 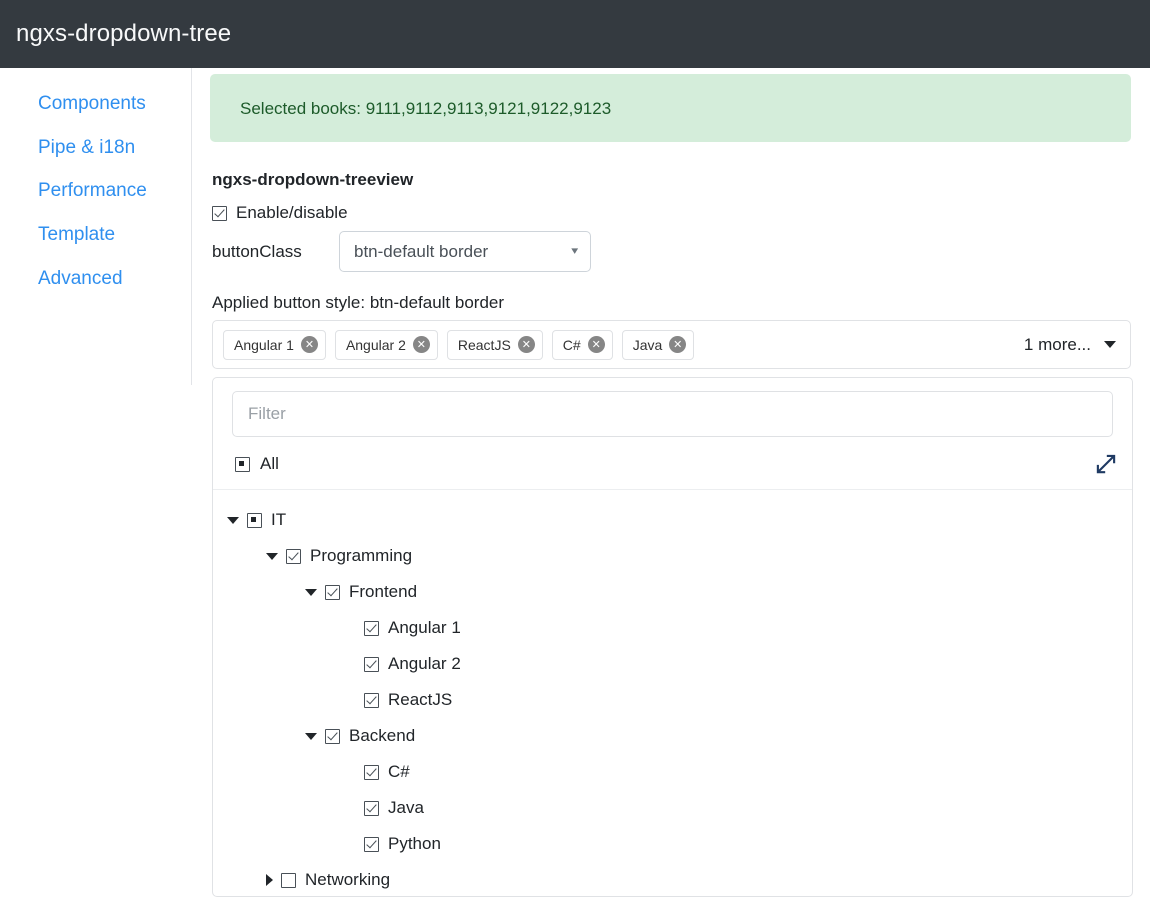 What do you see at coordinates (279, 519) in the screenshot?
I see `tree-node-label: IT` at bounding box center [279, 519].